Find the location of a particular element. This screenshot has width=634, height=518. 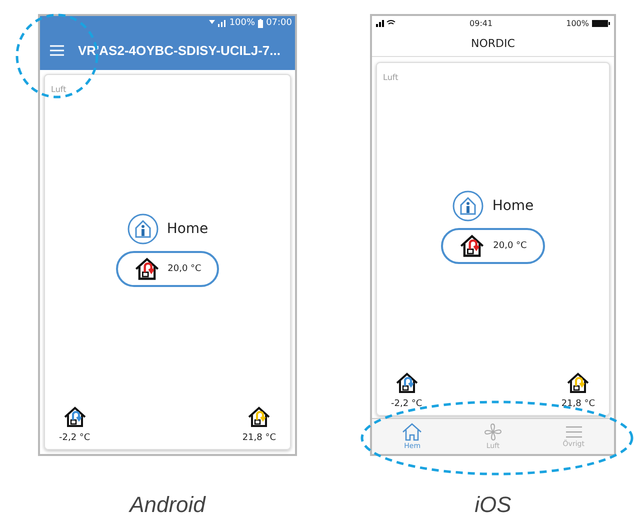

clock: 09:41 is located at coordinates (481, 23).